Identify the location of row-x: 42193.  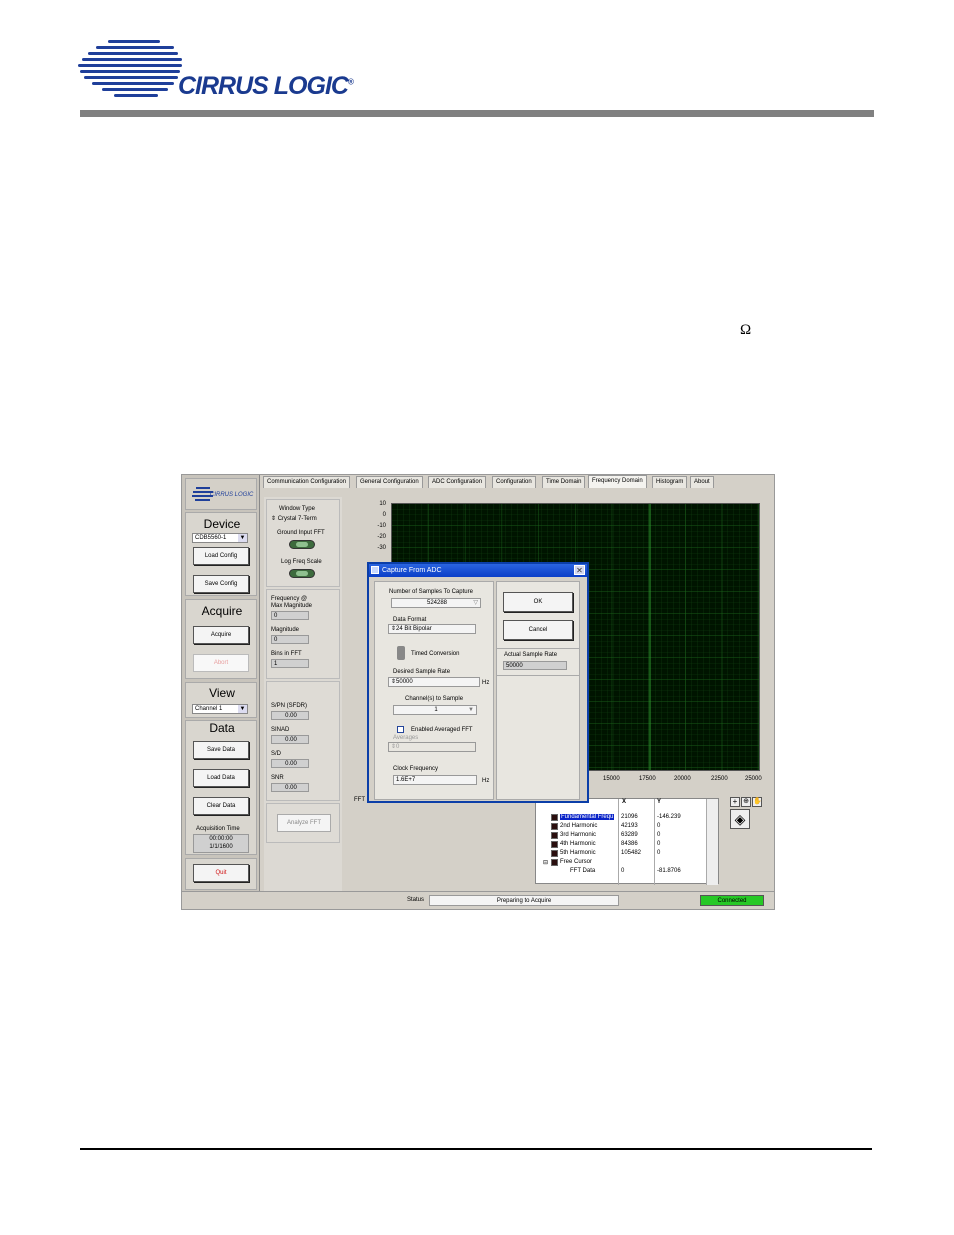
(629, 826).